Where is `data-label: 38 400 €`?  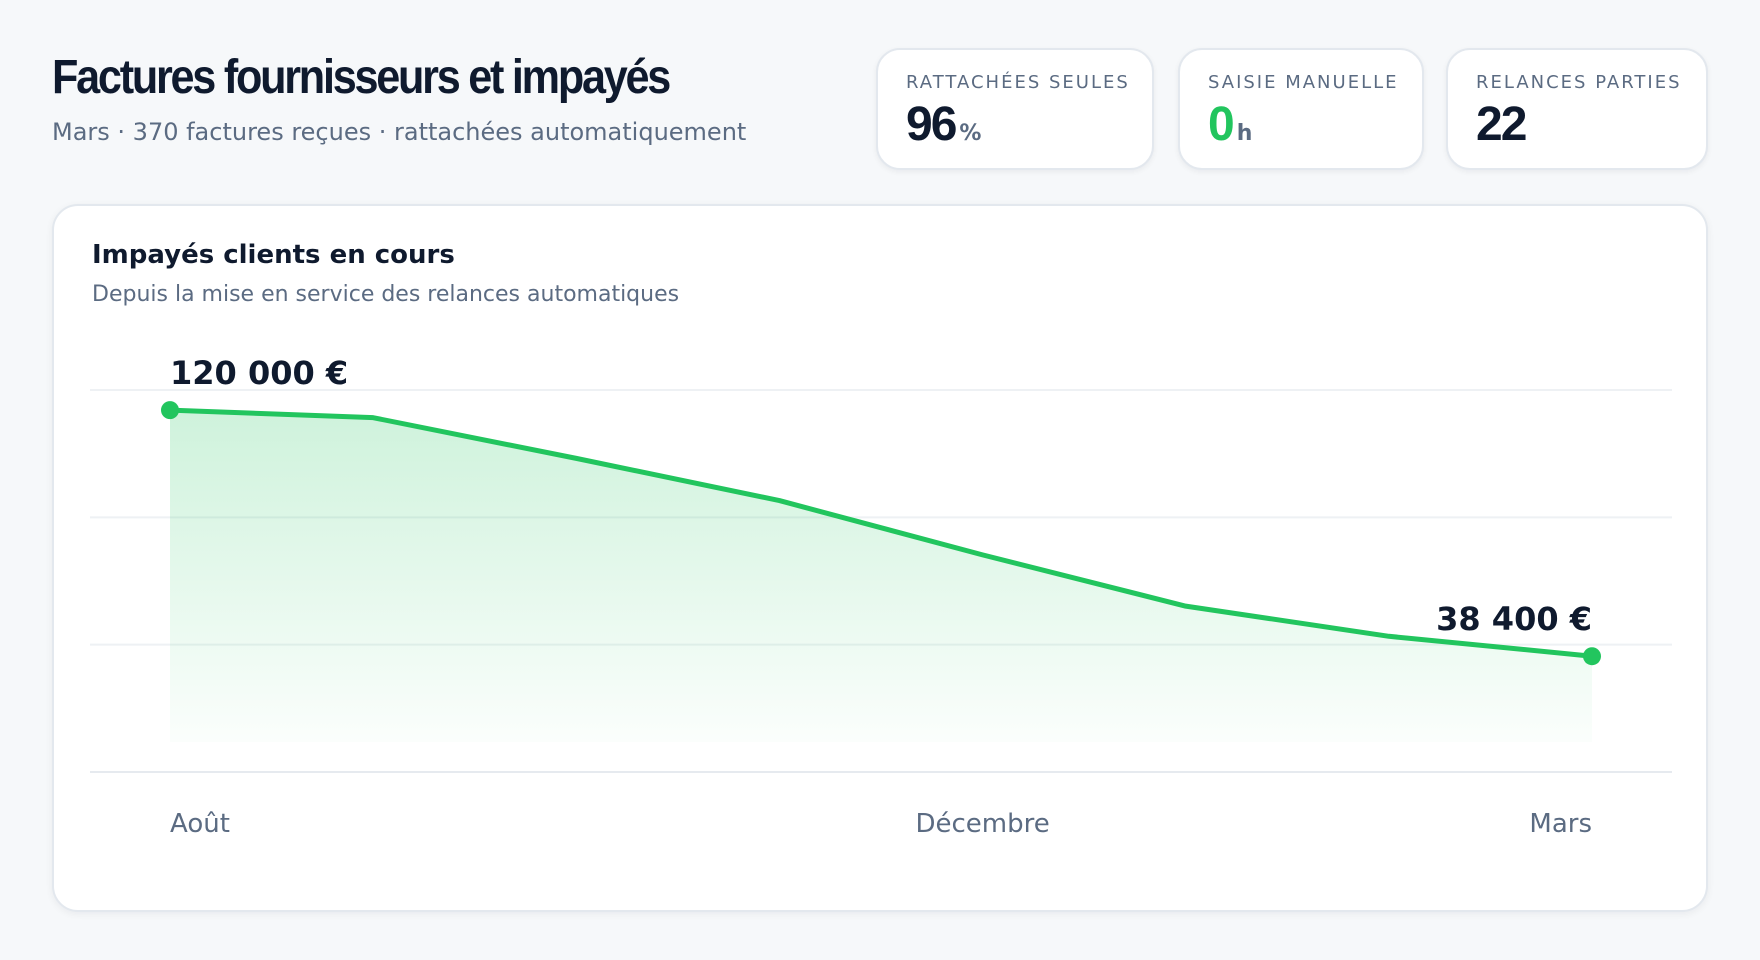
data-label: 38 400 € is located at coordinates (1514, 619).